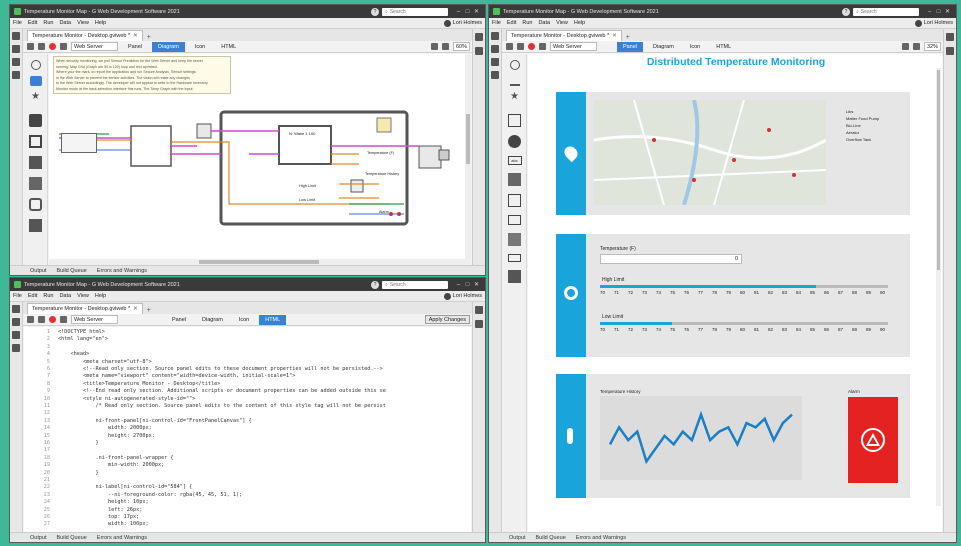 The image size is (961, 546). I want to click on boolean-icon, so click(35, 141).